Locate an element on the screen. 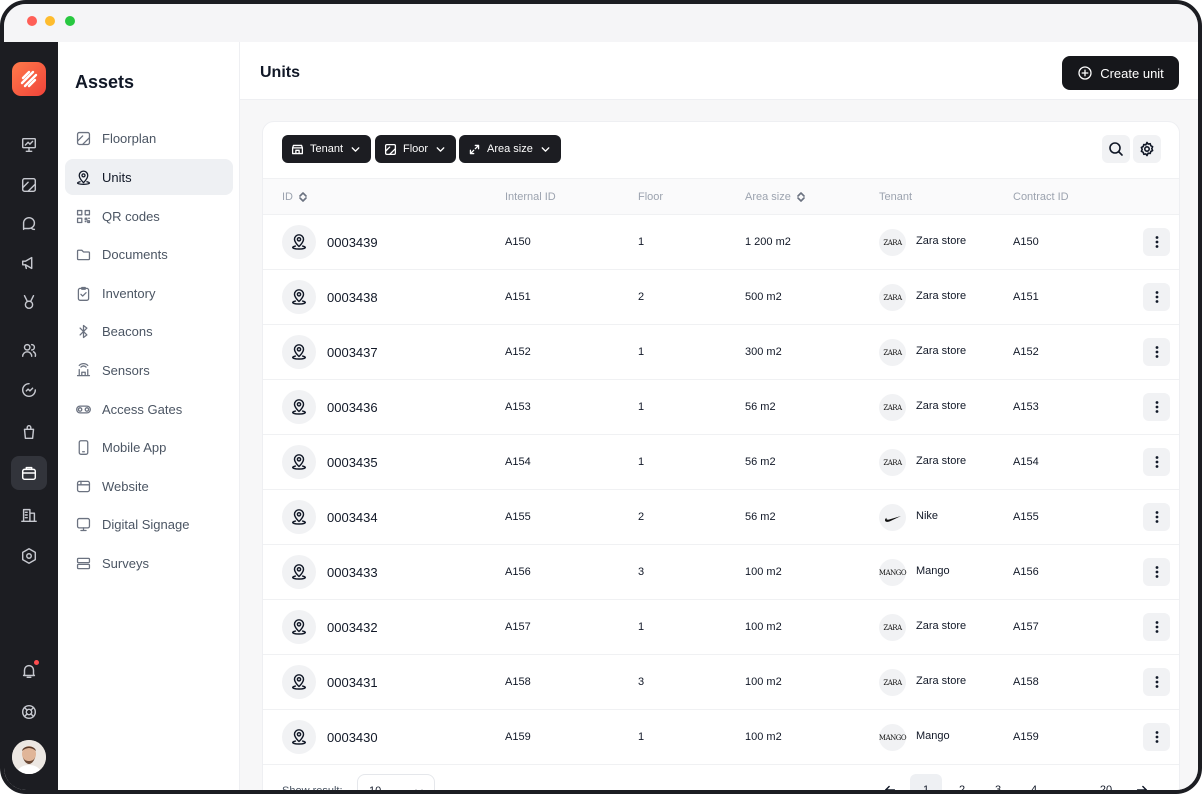  unit-id-cell: 0003438 is located at coordinates (352, 297).